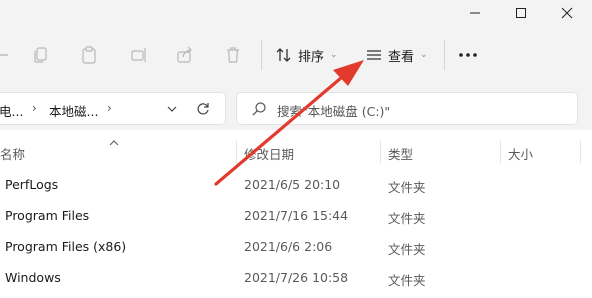 This screenshot has height=298, width=592. I want to click on new-button, so click(7, 55).